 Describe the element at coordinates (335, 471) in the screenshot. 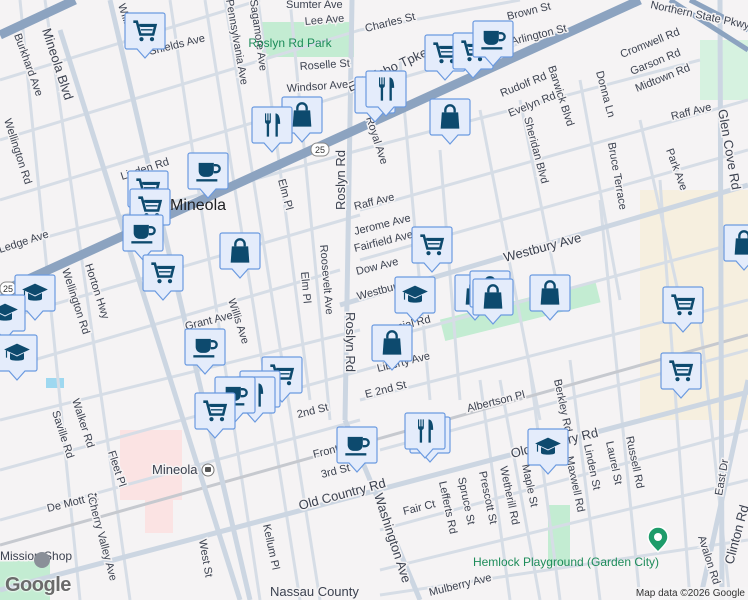

I see `3rd-label: 3rd St` at that location.